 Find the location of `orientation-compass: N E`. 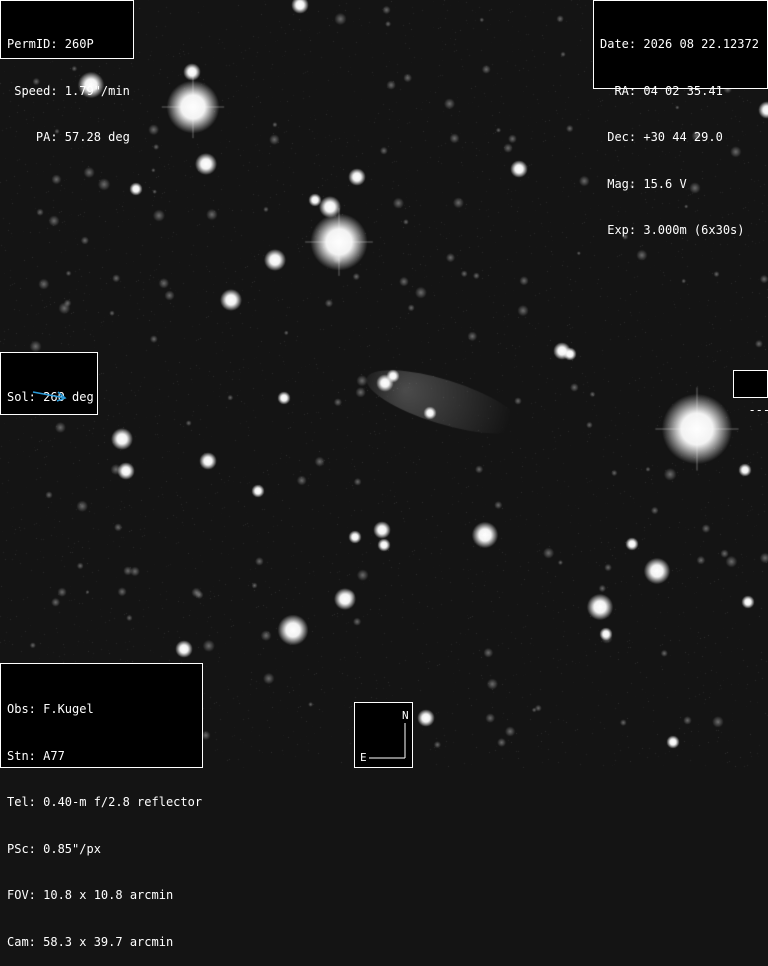

orientation-compass: N E is located at coordinates (383, 735).